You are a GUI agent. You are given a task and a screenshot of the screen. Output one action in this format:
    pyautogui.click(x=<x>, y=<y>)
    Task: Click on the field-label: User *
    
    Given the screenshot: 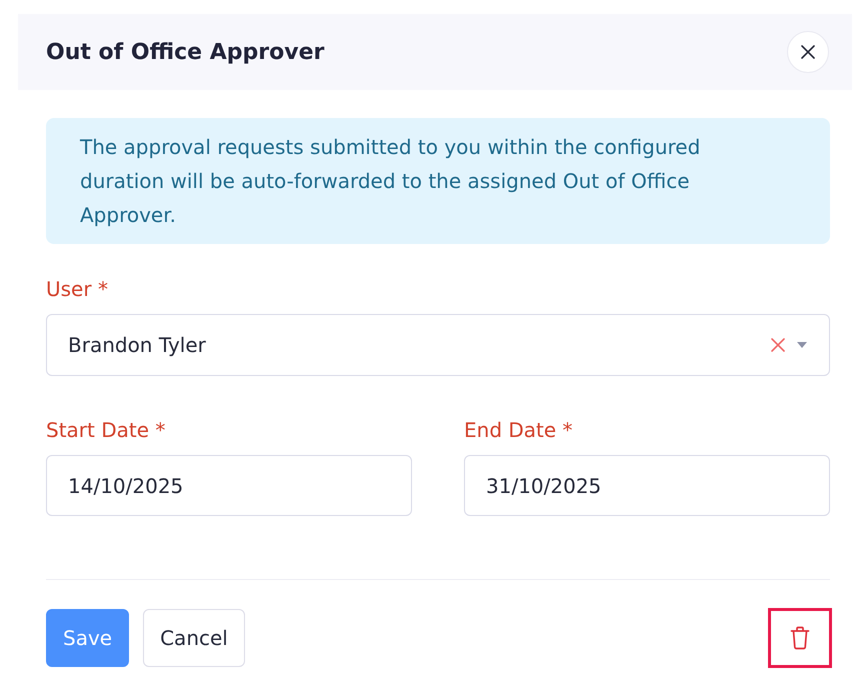 What is the action you would take?
    pyautogui.click(x=77, y=289)
    